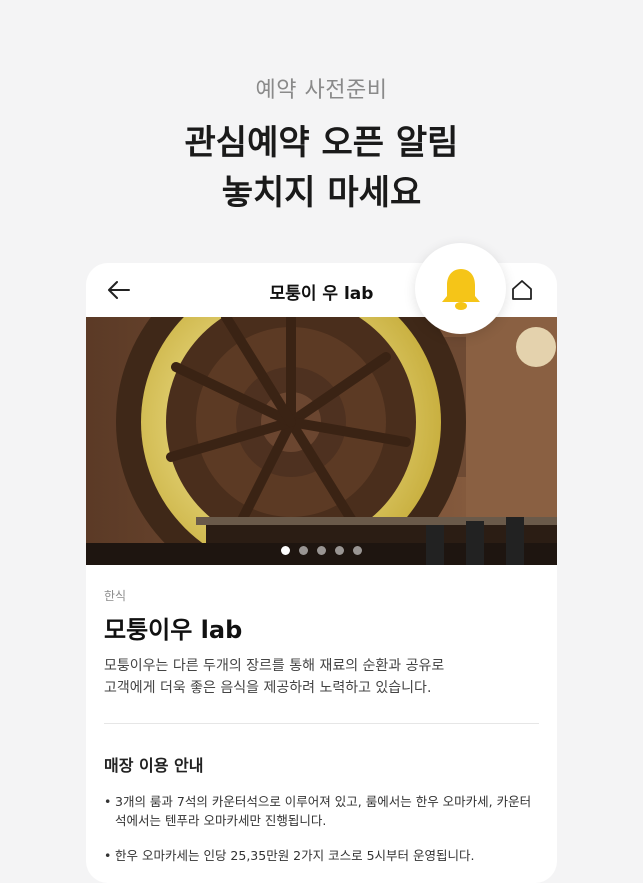 This screenshot has height=883, width=643. Describe the element at coordinates (154, 765) in the screenshot. I see `guide-title: 매장 이용 안내` at that location.